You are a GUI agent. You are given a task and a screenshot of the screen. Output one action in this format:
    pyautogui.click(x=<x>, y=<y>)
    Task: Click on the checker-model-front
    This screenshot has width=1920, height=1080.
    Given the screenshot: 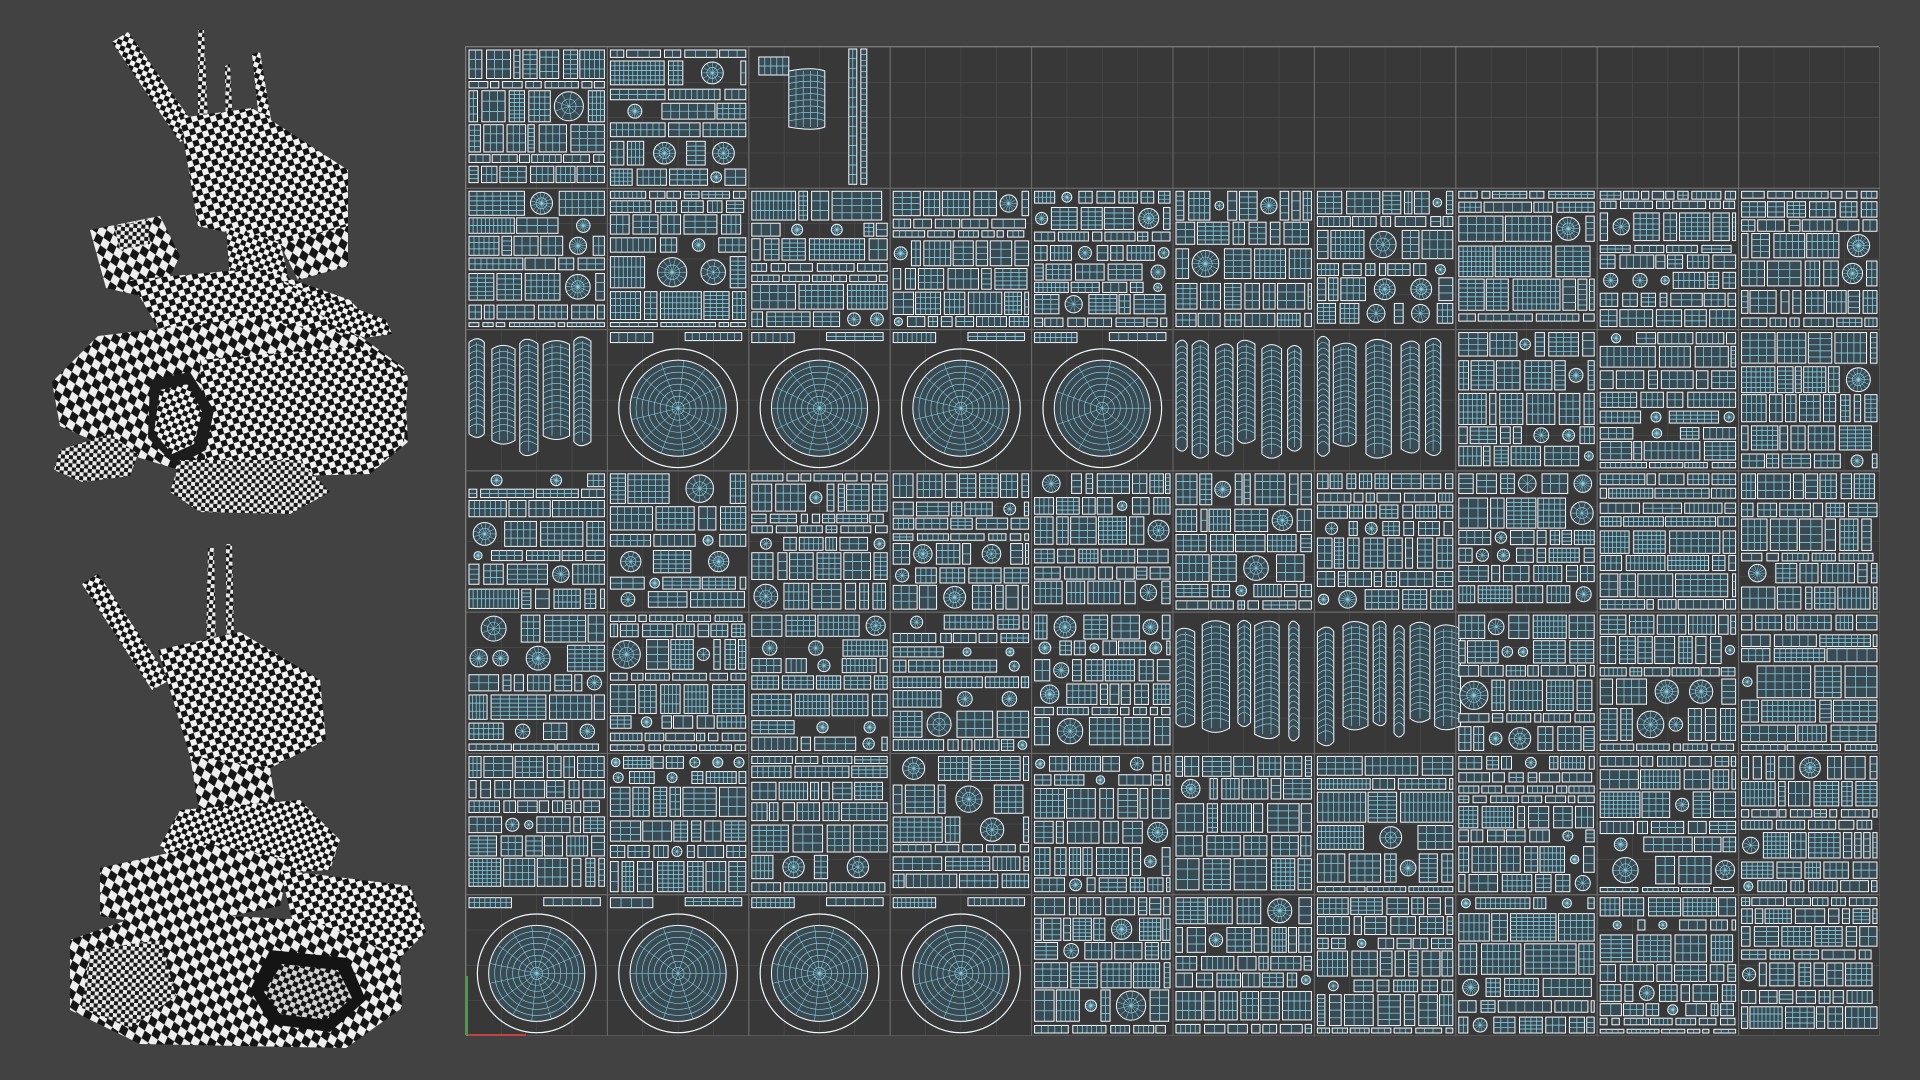 What is the action you would take?
    pyautogui.click(x=230, y=272)
    